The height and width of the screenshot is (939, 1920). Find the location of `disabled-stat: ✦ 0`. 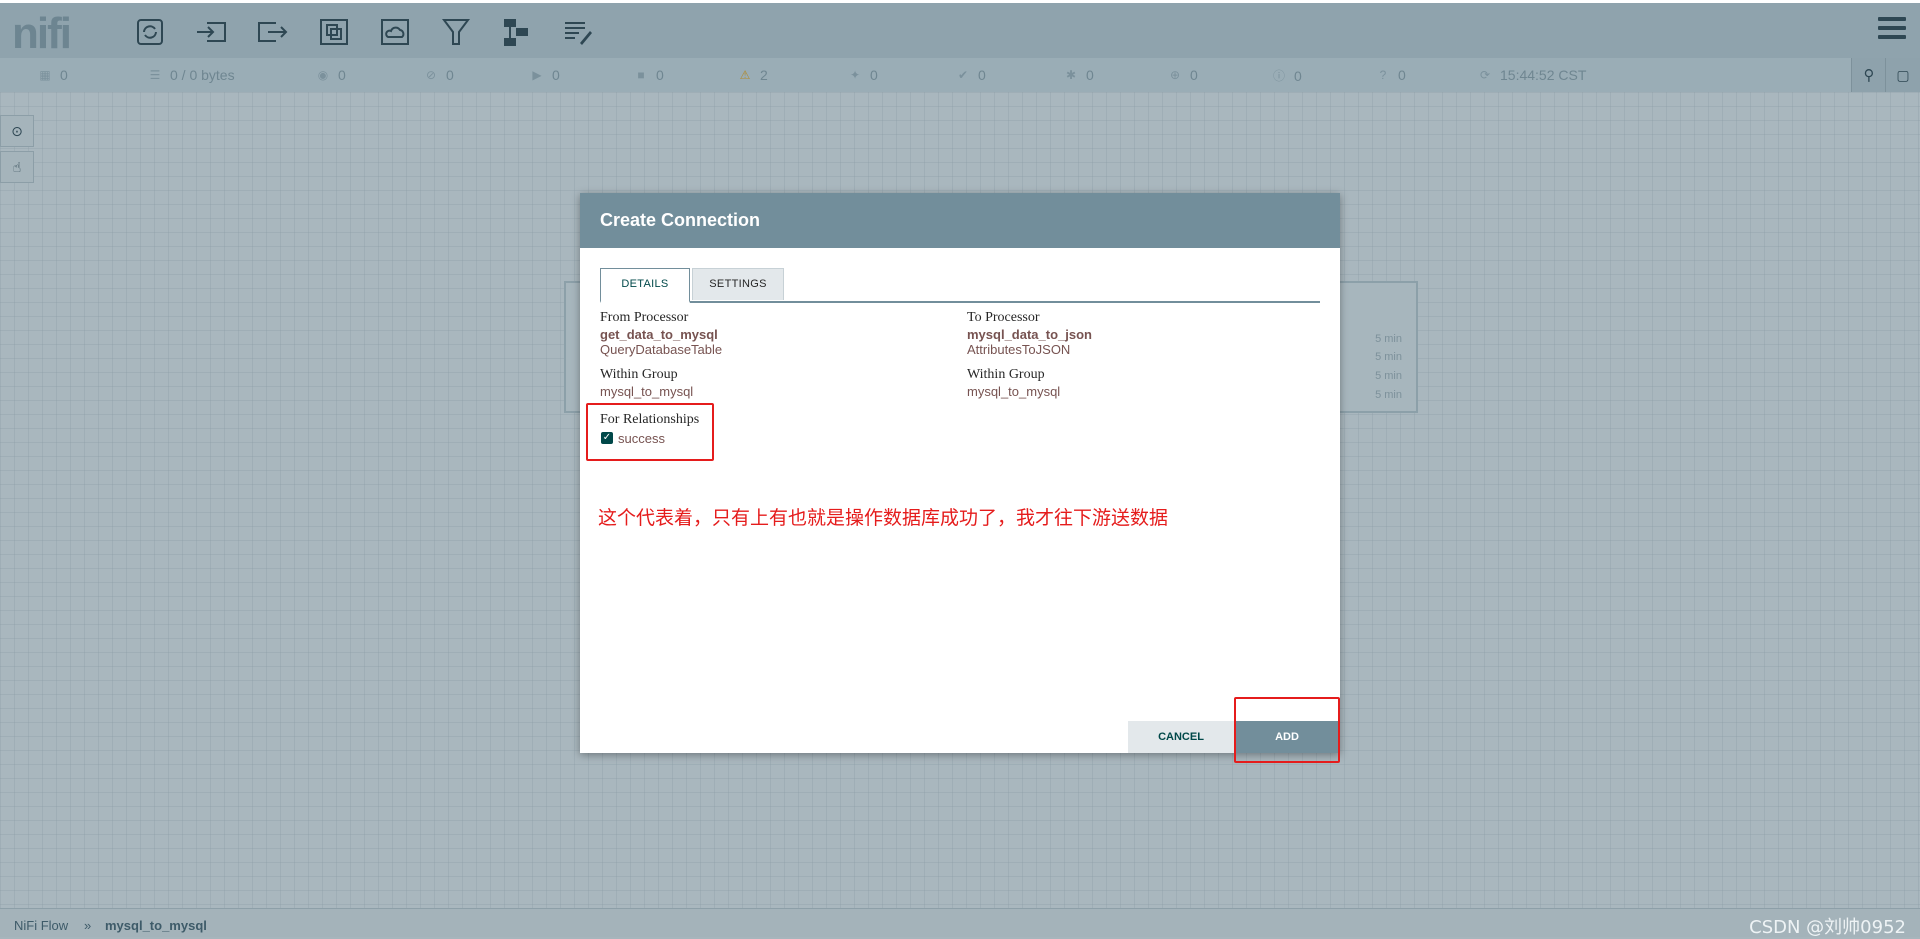

disabled-stat: ✦ 0 is located at coordinates (863, 75).